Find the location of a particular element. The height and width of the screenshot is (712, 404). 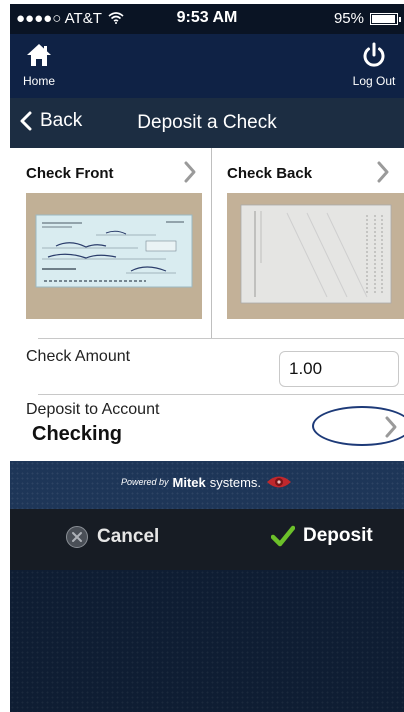

cancel-button: Cancel is located at coordinates (112, 537).